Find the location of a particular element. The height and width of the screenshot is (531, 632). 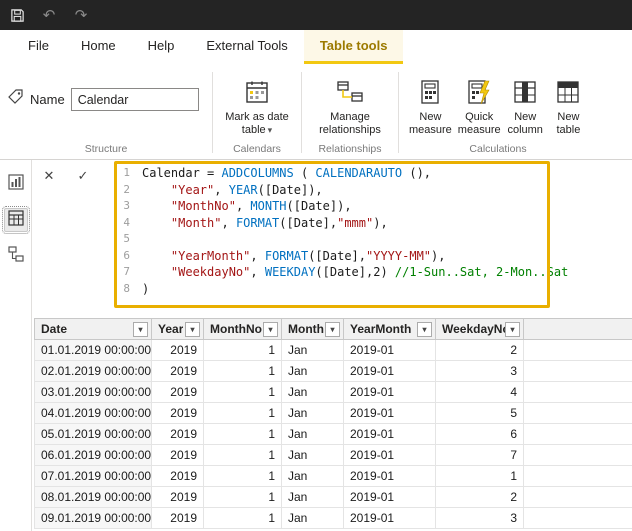

undo-glyph: ↶ is located at coordinates (49, 15).